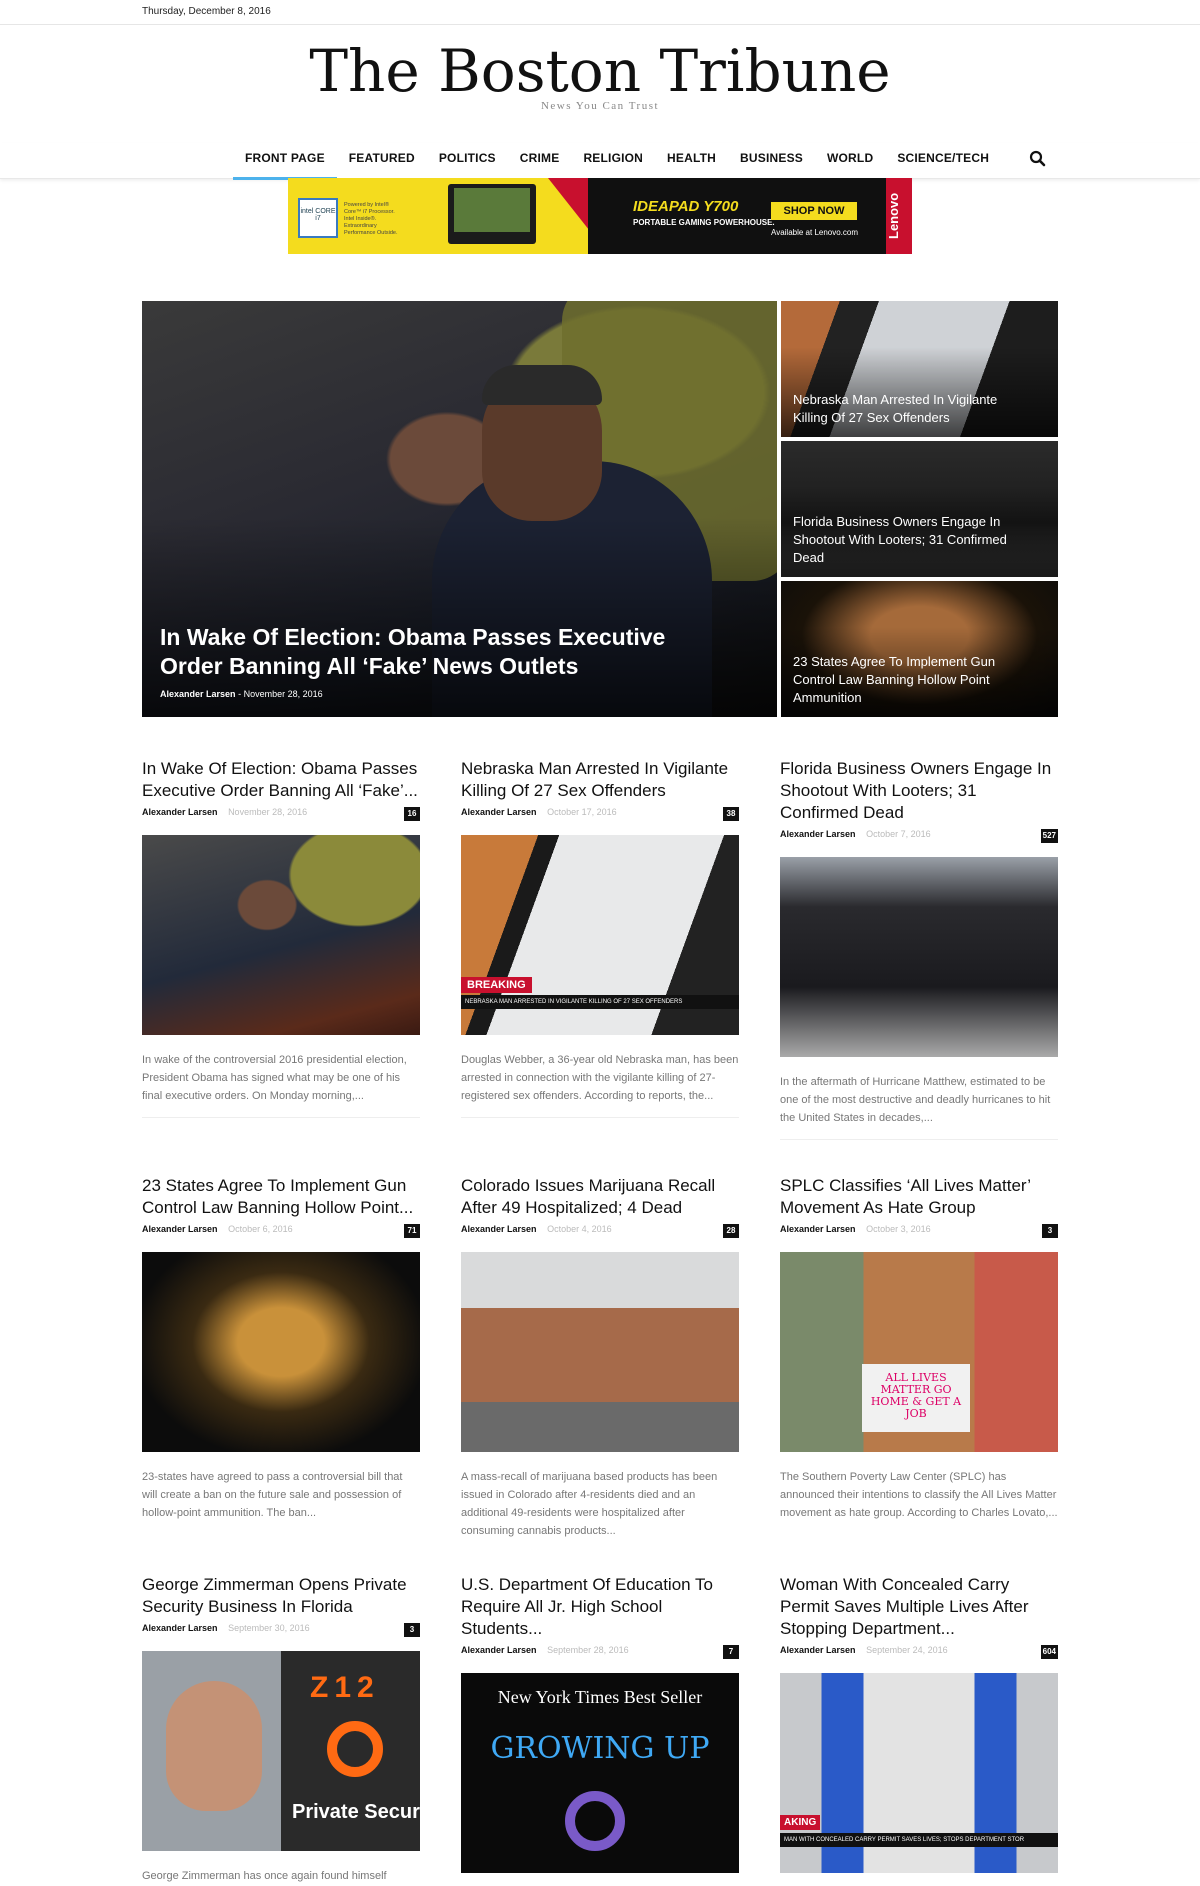  What do you see at coordinates (919, 1352) in the screenshot?
I see `article-thumbnail: ALL LIVES MATTER GO HOME & GET A JOB` at bounding box center [919, 1352].